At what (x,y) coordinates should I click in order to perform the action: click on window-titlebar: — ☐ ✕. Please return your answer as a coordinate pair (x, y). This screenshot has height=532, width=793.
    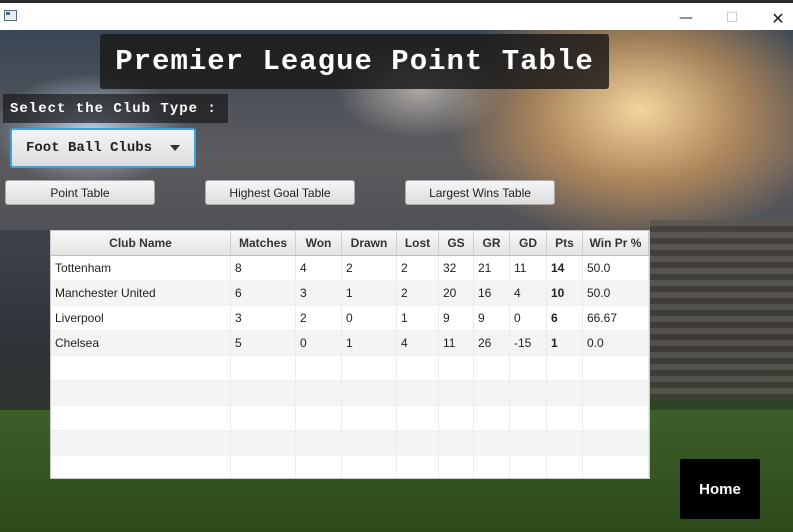
    Looking at the image, I should click on (396, 15).